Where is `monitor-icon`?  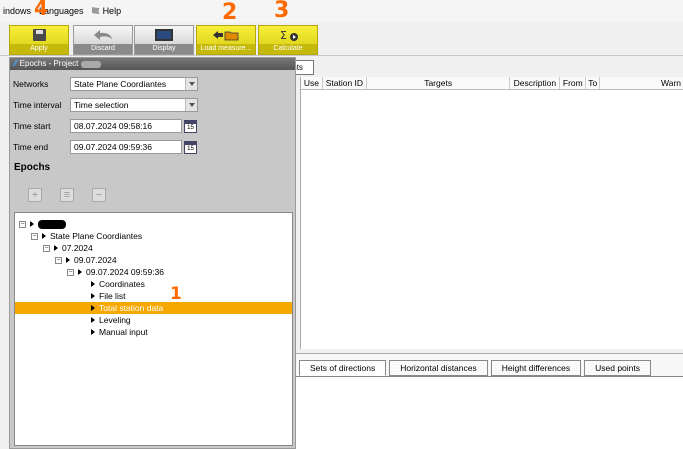
monitor-icon is located at coordinates (164, 35).